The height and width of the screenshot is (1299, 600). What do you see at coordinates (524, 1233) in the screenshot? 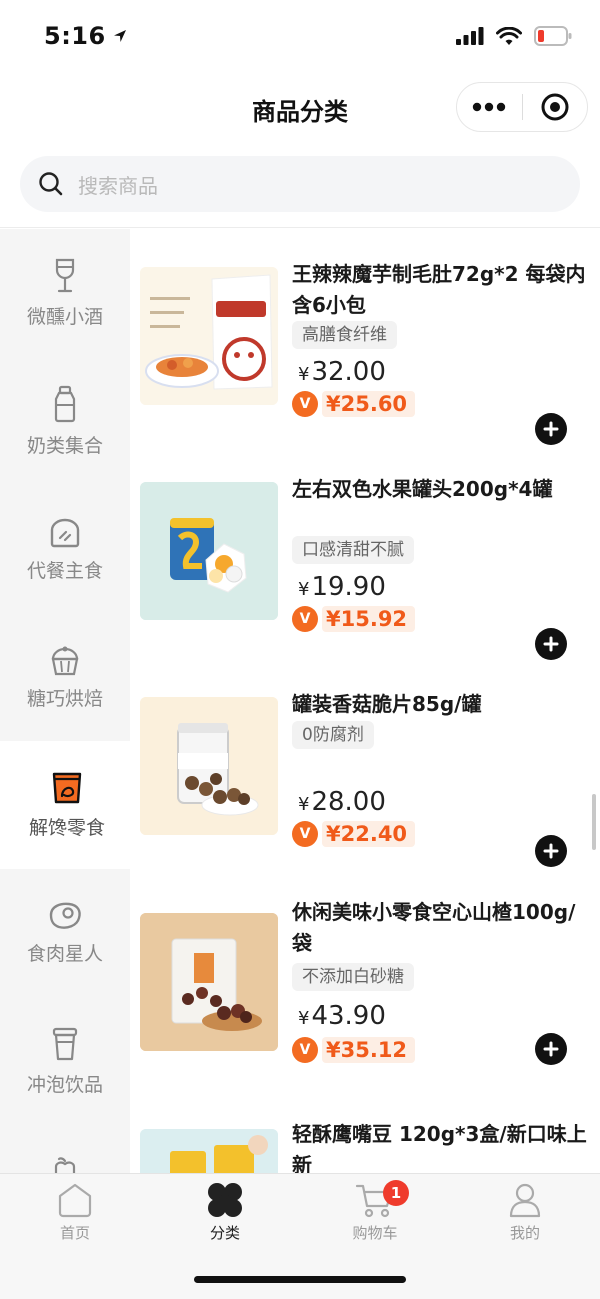
I see `tab-label: 我的` at bounding box center [524, 1233].